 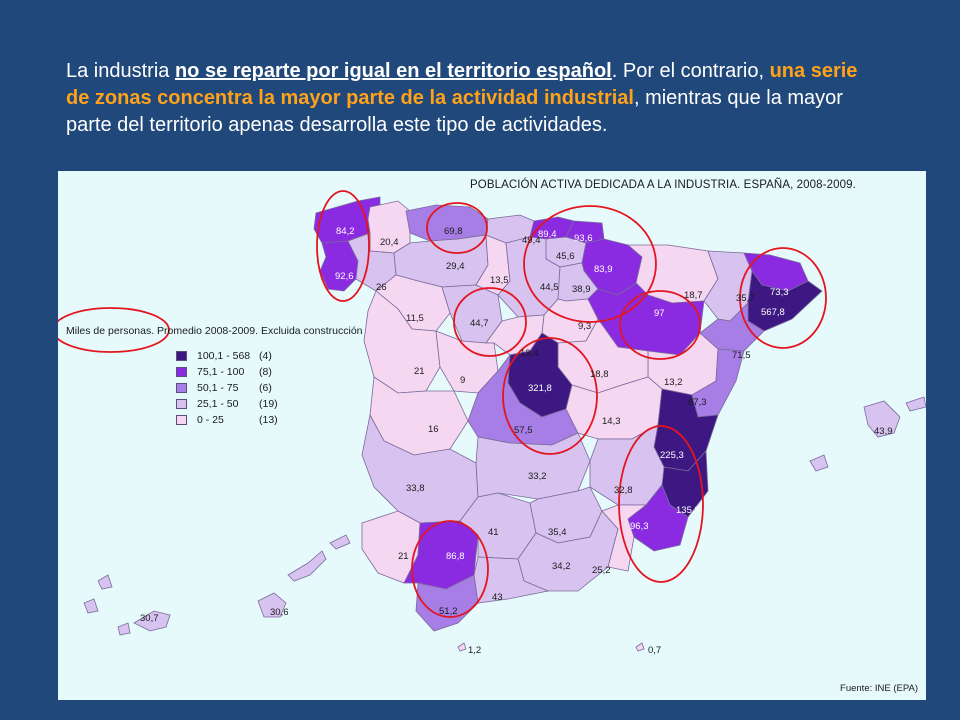 I want to click on label-pontevedra: 92,6, so click(x=344, y=276).